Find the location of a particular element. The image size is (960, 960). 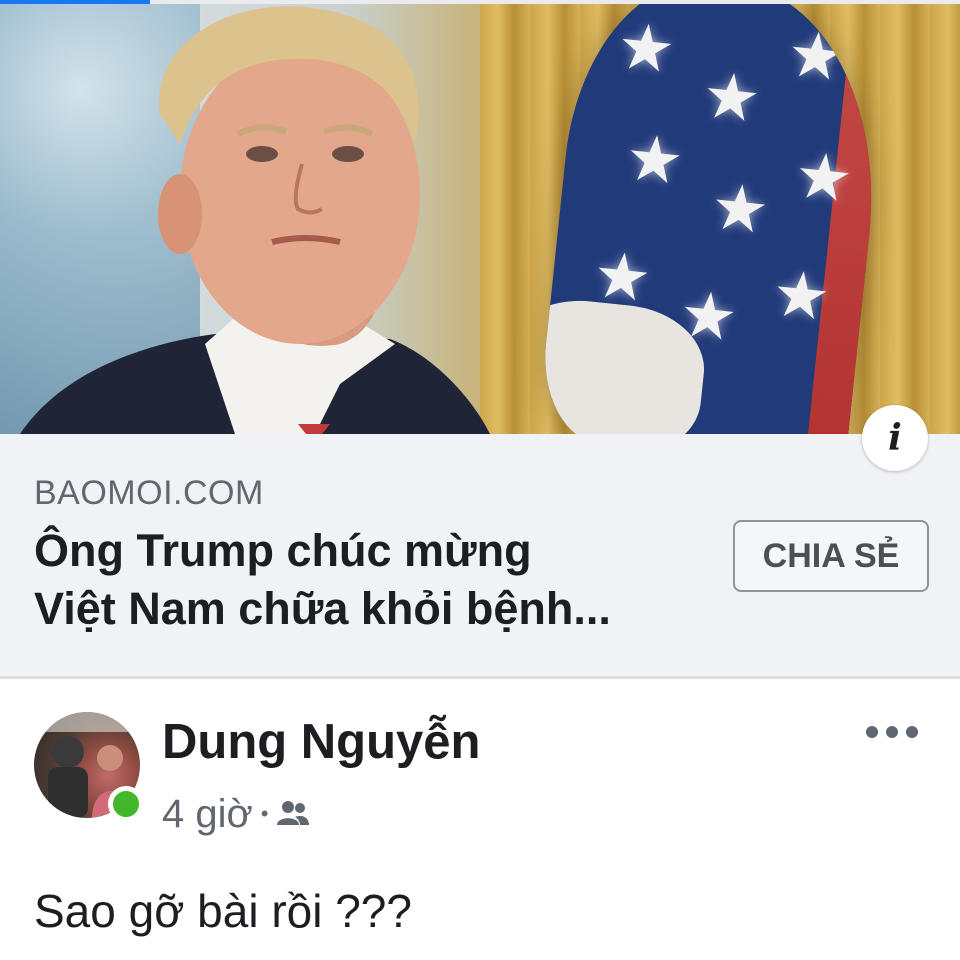

more-options-icon is located at coordinates (892, 732).